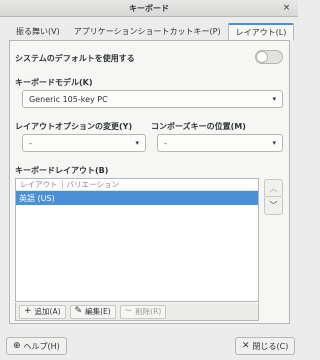 This screenshot has height=360, width=320. I want to click on remove-button: − 削除(R), so click(143, 311).